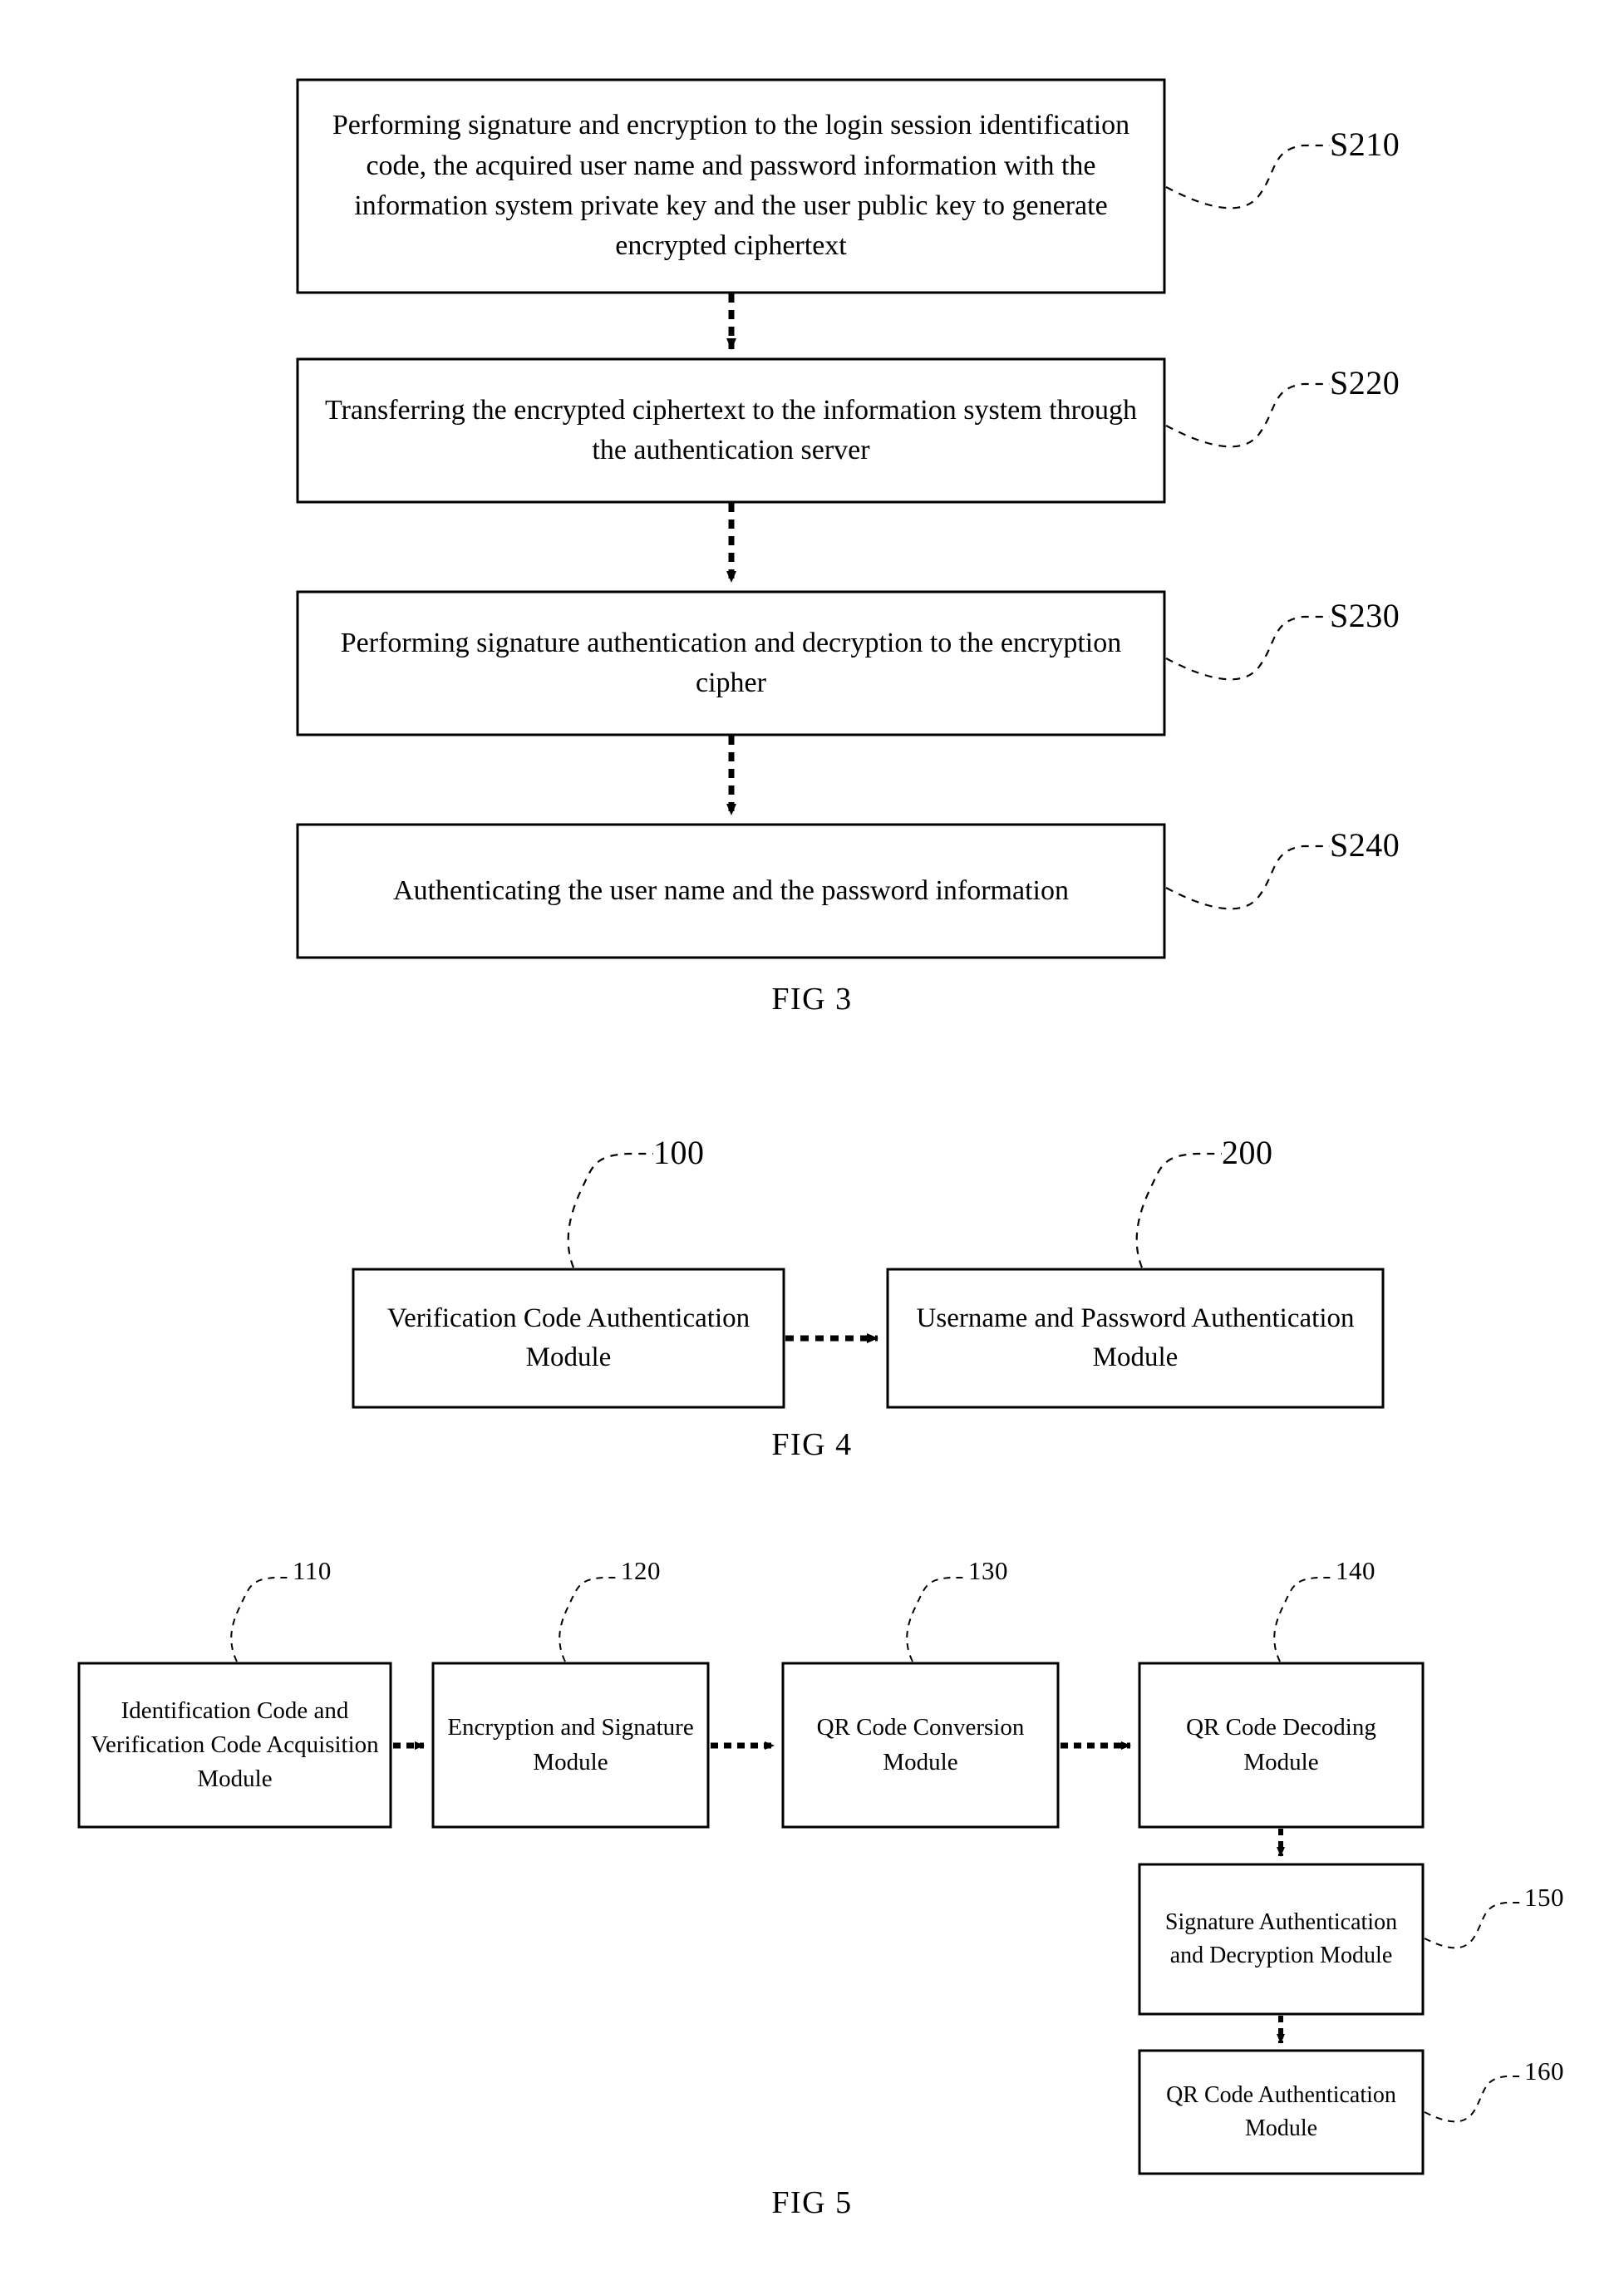 Image resolution: width=1624 pixels, height=2290 pixels. Describe the element at coordinates (812, 1000) in the screenshot. I see `fig3-caption: FIG 3` at that location.